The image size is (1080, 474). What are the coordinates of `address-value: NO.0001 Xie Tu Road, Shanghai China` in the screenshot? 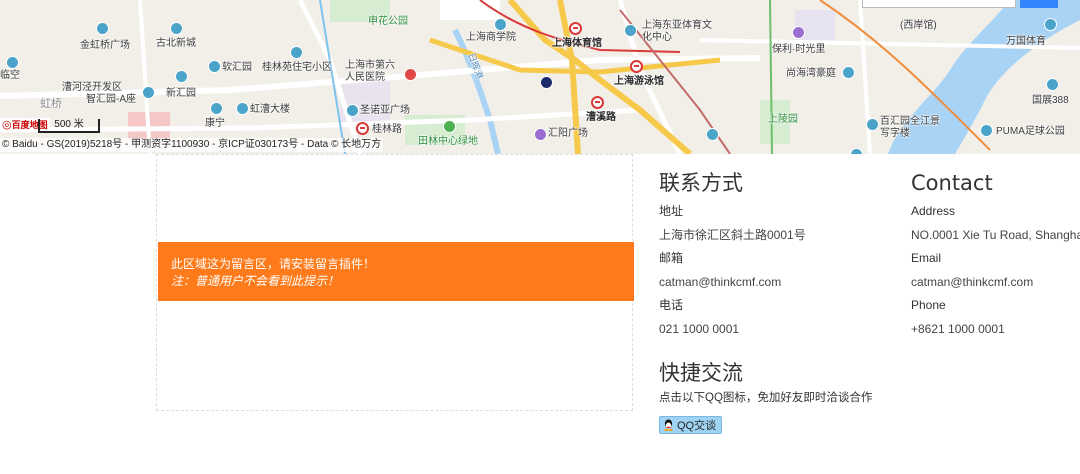 It's located at (995, 234).